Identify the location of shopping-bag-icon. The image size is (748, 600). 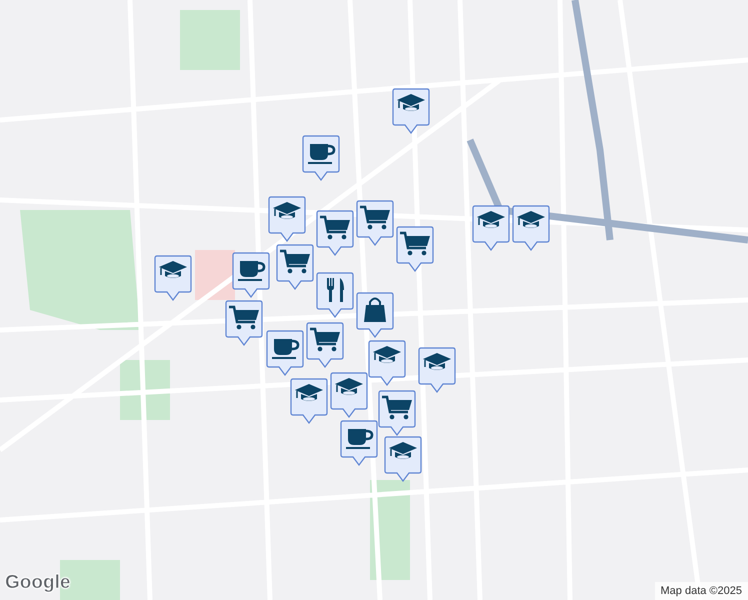
(375, 310).